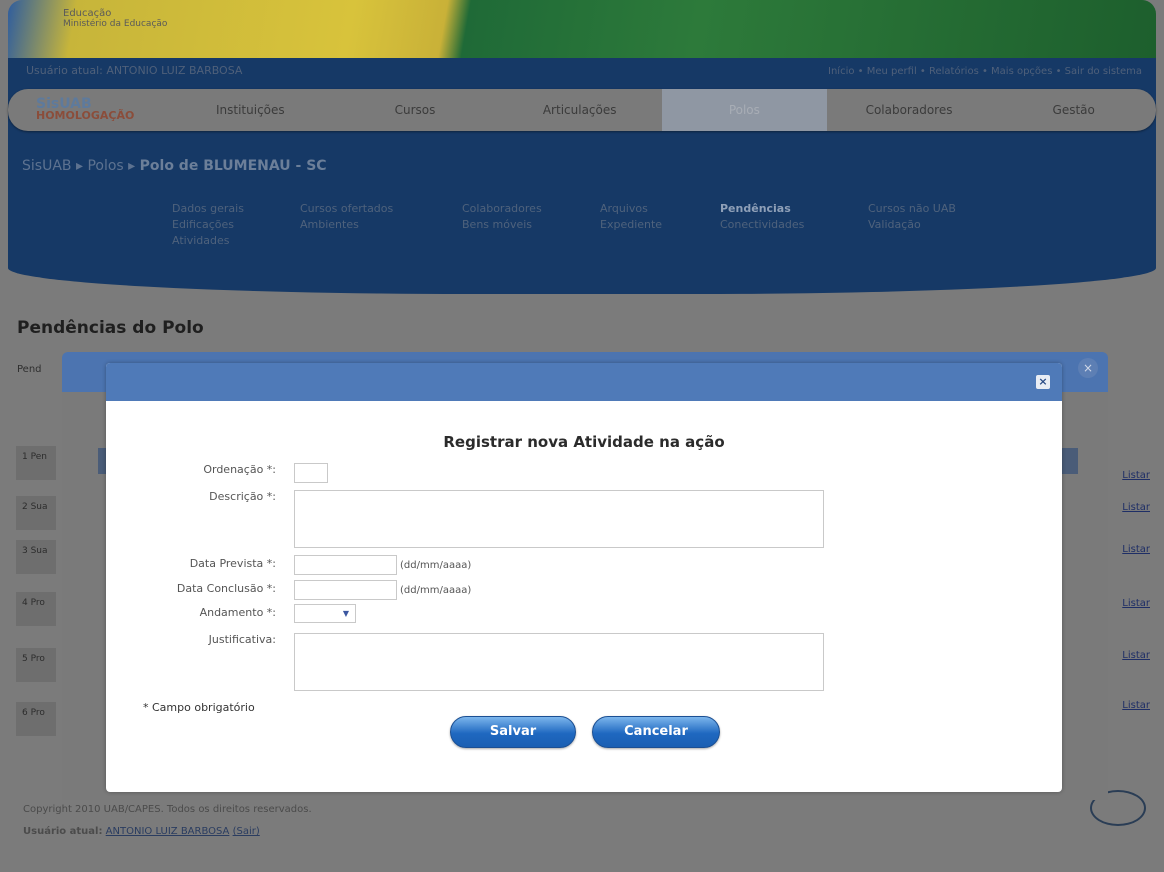 This screenshot has height=872, width=1164. What do you see at coordinates (794, 226) in the screenshot?
I see `subnav-conectividades: Conectividades` at bounding box center [794, 226].